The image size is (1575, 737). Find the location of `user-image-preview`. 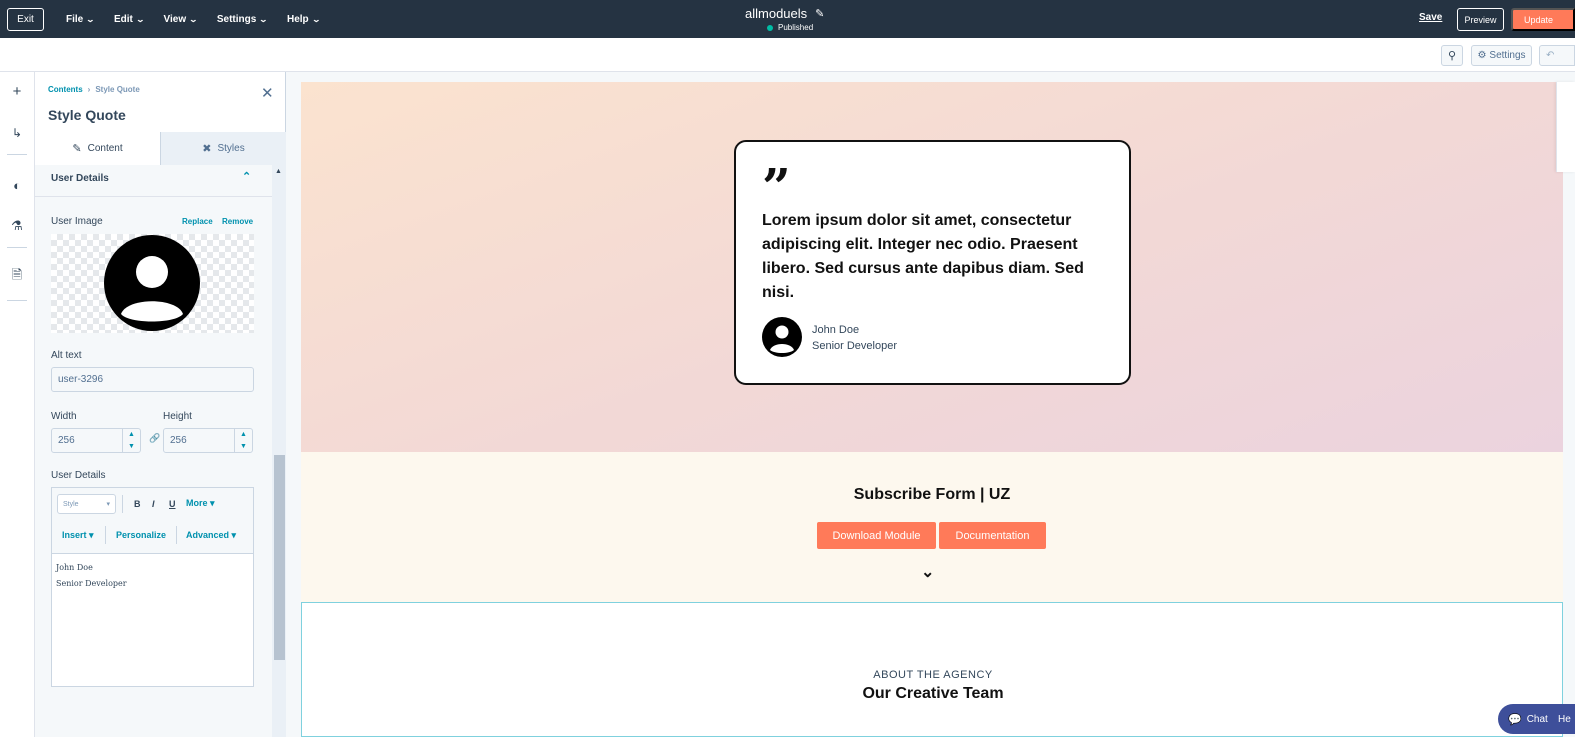

user-image-preview is located at coordinates (152, 283).